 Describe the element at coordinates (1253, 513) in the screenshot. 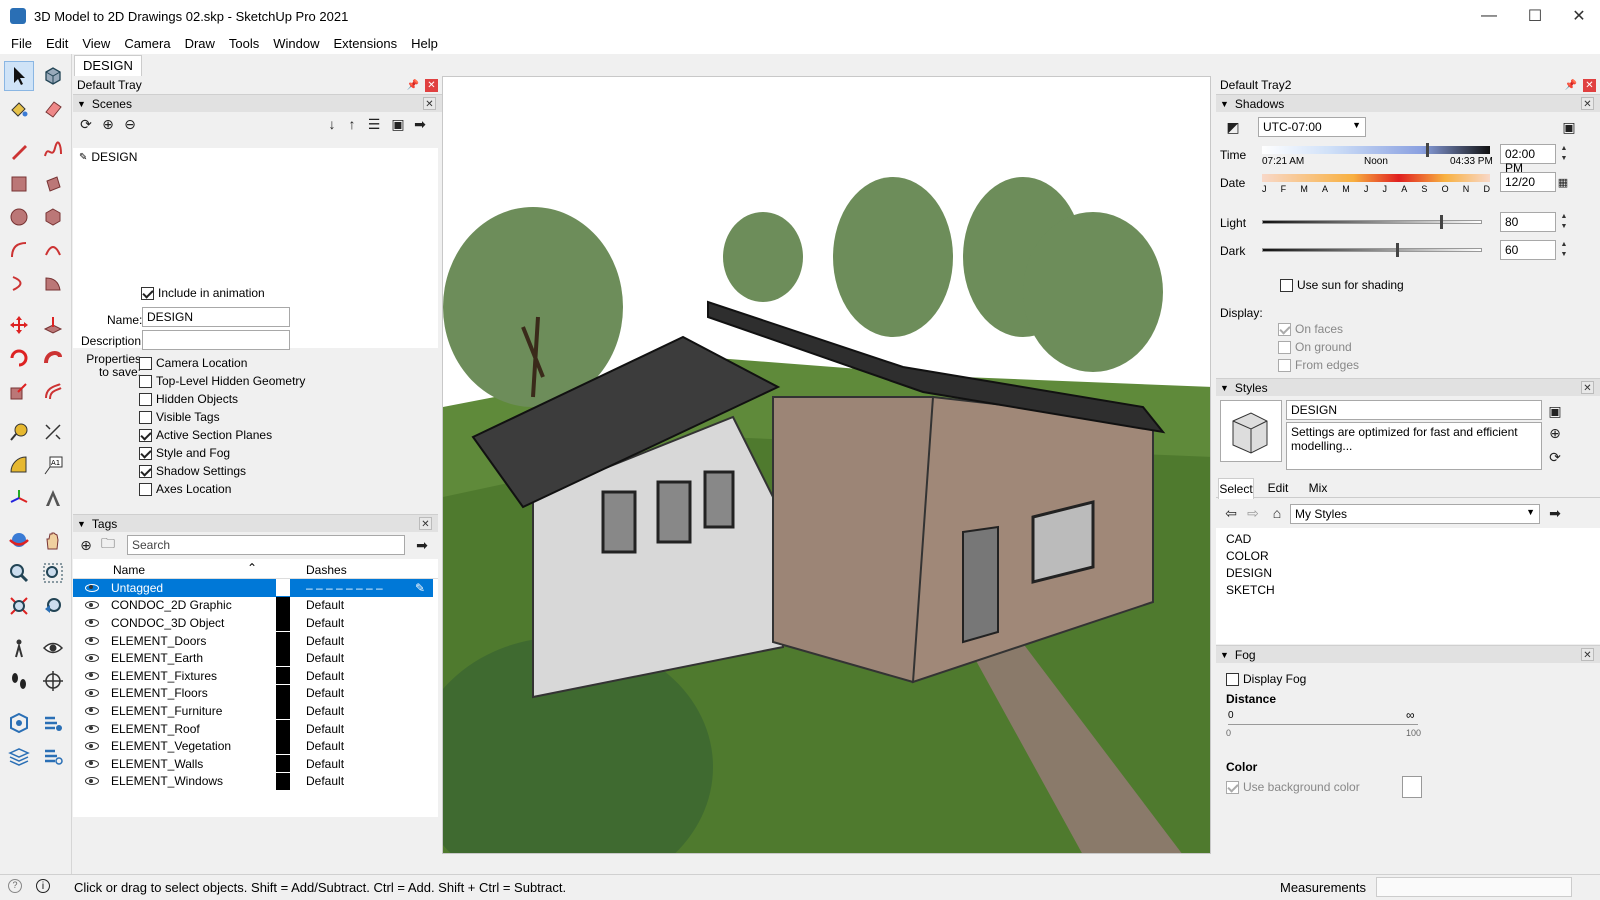

I see `forward-arrow-icon: ⇨` at that location.